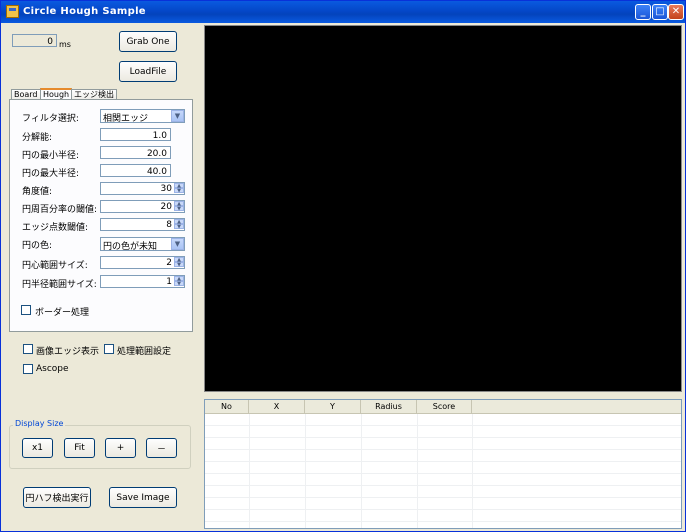  Describe the element at coordinates (37, 192) in the screenshot. I see `angle-label: 角度値:` at that location.